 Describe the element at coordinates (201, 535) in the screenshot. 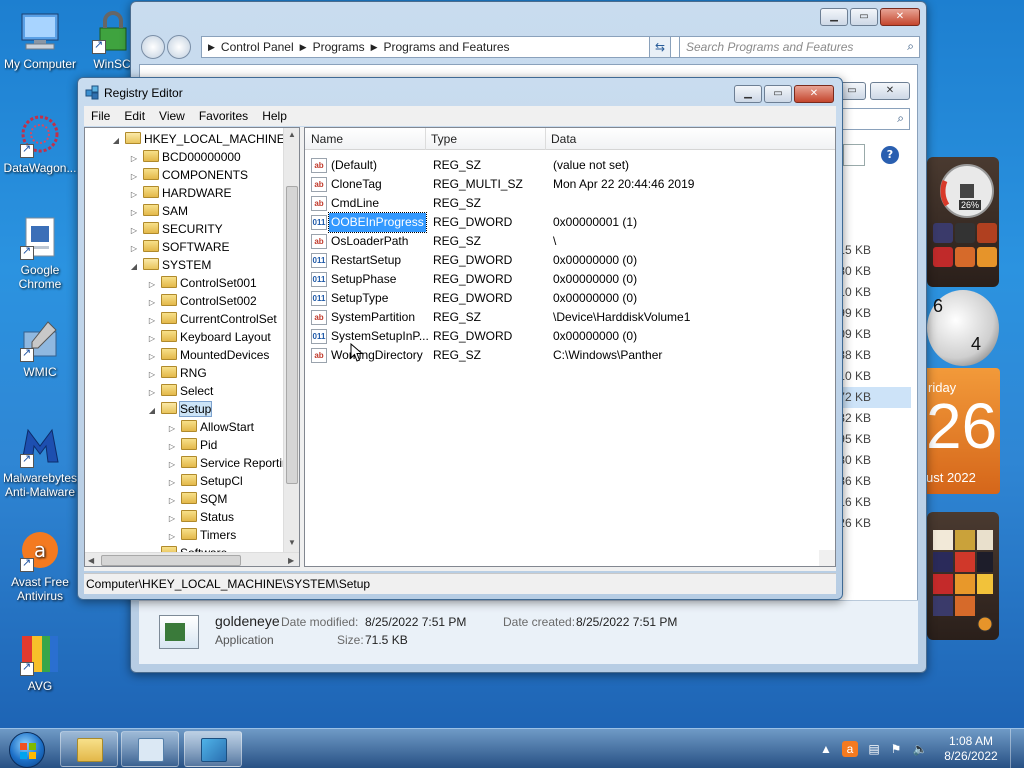

I see `tree-node: ▷ Timers` at that location.